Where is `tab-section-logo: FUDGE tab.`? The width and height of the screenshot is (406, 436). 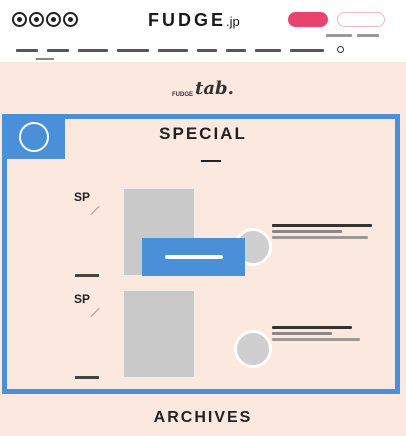 tab-section-logo: FUDGE tab. is located at coordinates (203, 88).